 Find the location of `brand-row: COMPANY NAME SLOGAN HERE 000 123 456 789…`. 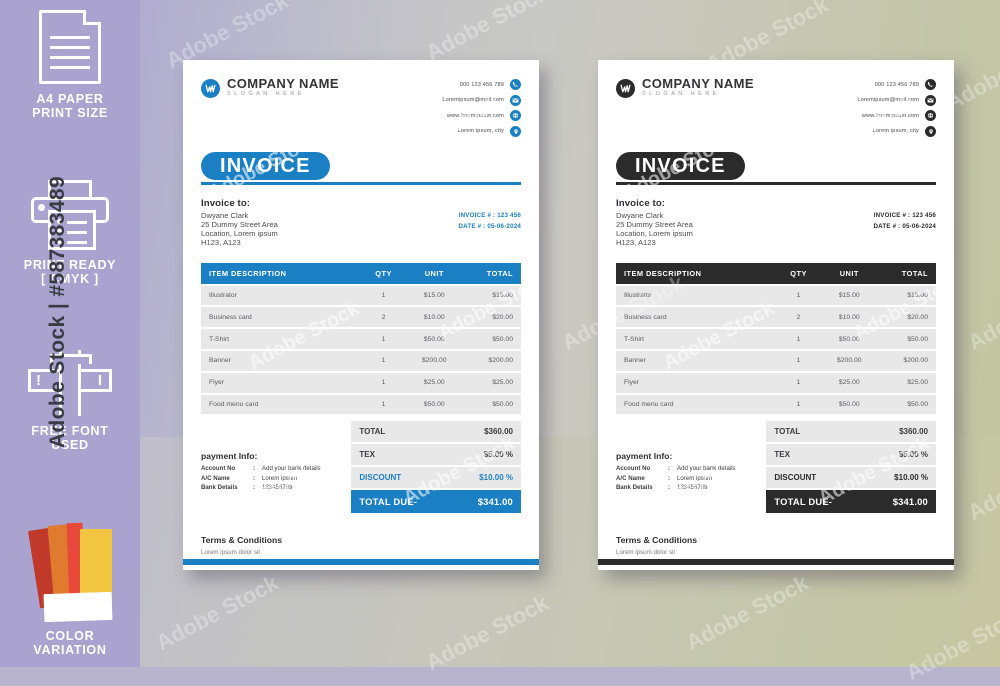

brand-row: COMPANY NAME SLOGAN HERE 000 123 456 789… is located at coordinates (776, 98).